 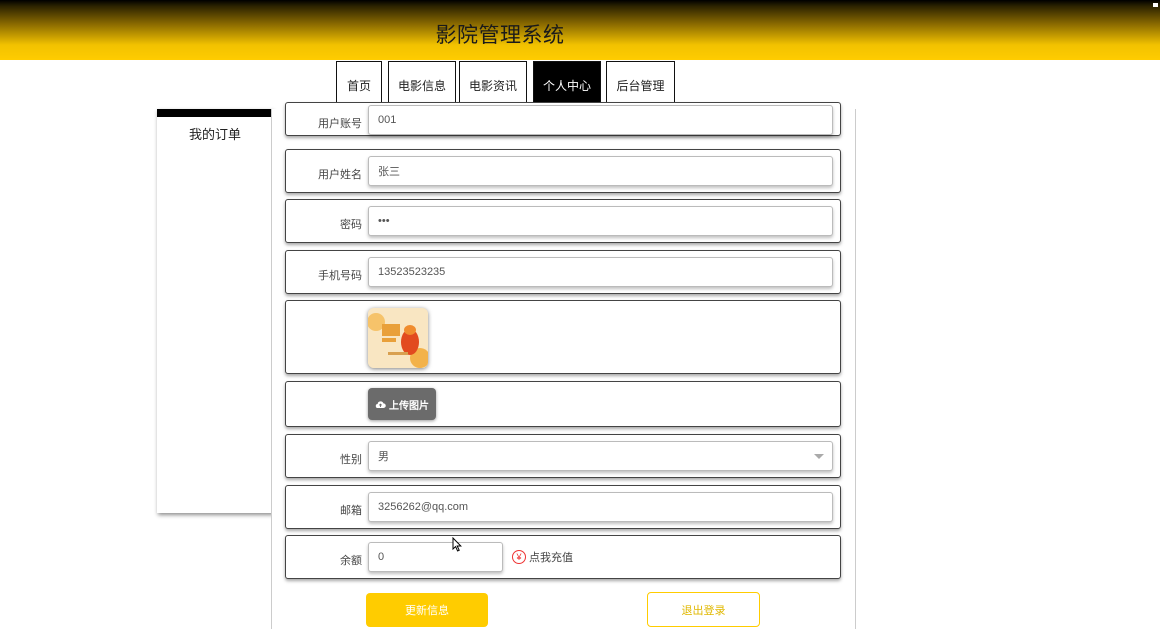 What do you see at coordinates (600, 456) in the screenshot?
I see `gender-select: 男` at bounding box center [600, 456].